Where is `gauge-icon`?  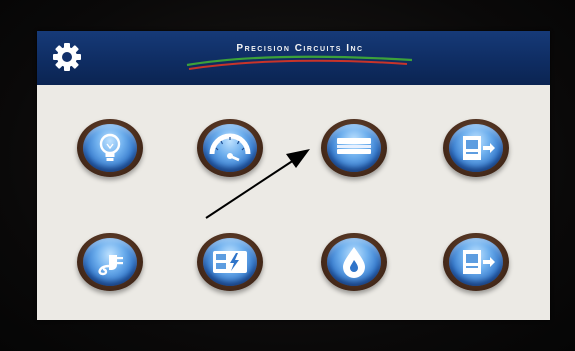 gauge-icon is located at coordinates (230, 147).